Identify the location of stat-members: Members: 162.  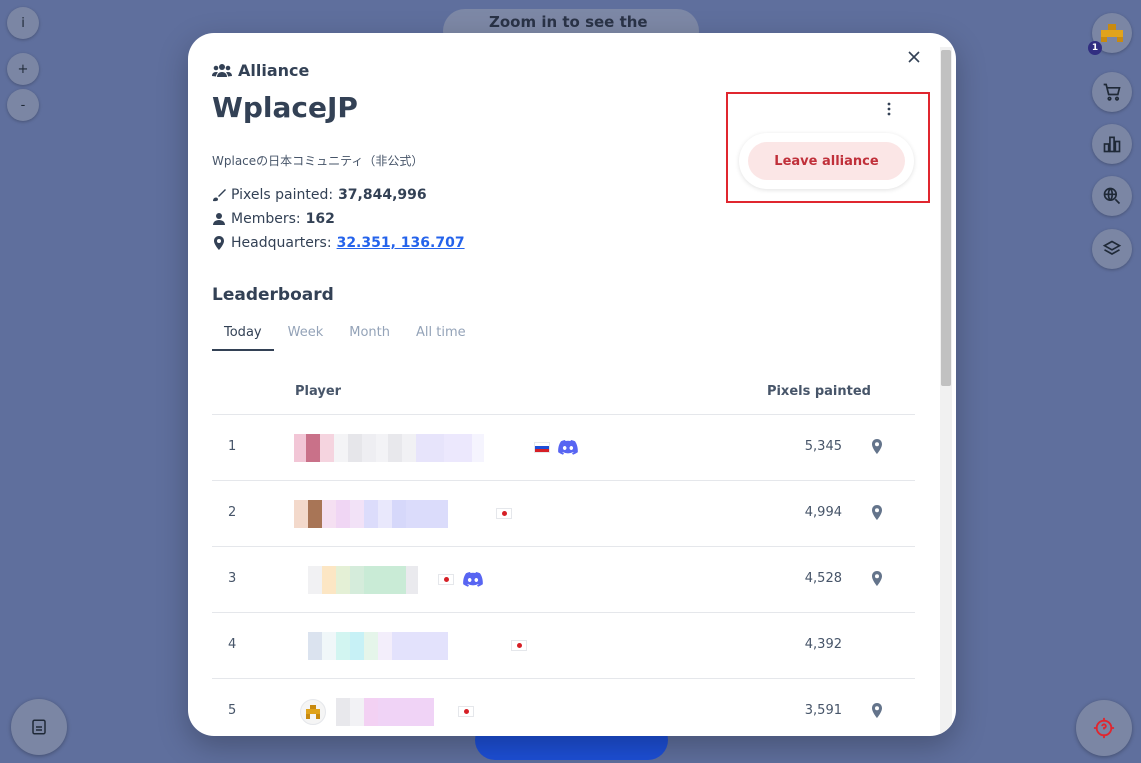
(273, 219).